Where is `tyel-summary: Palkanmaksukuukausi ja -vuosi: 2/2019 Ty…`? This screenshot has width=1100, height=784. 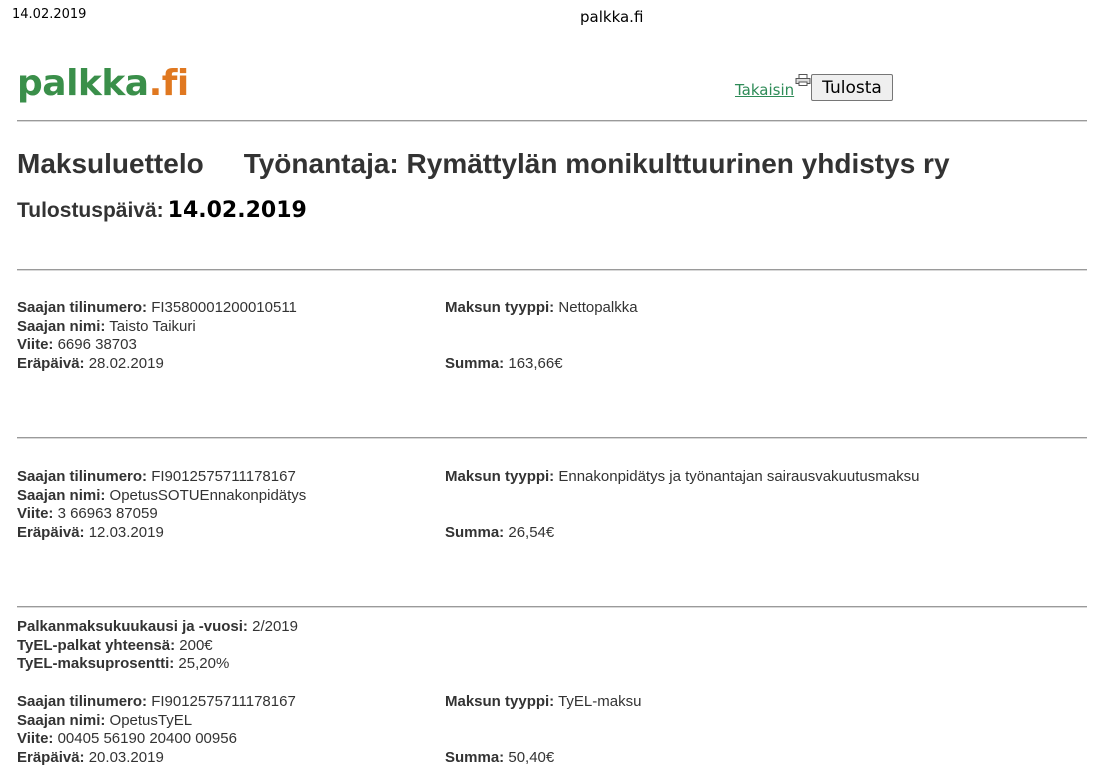 tyel-summary: Palkanmaksukuukausi ja -vuosi: 2/2019 Ty… is located at coordinates (552, 646).